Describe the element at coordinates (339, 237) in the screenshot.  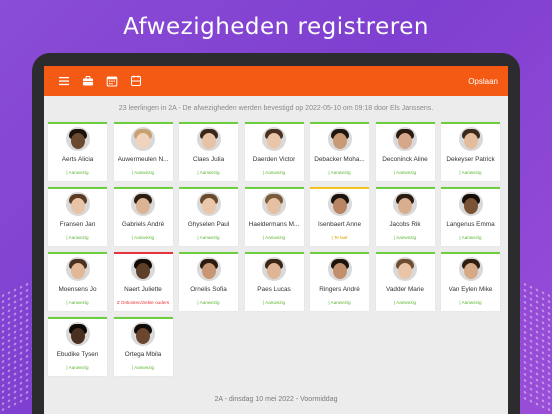
I see `attendance-status: | Te laat` at that location.